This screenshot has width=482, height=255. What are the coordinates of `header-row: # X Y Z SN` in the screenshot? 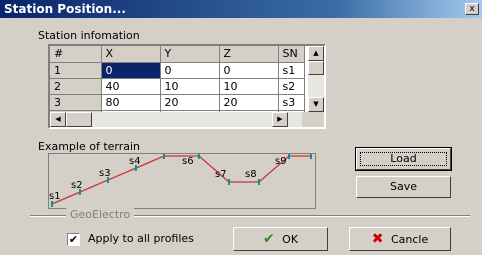 It's located at (177, 54).